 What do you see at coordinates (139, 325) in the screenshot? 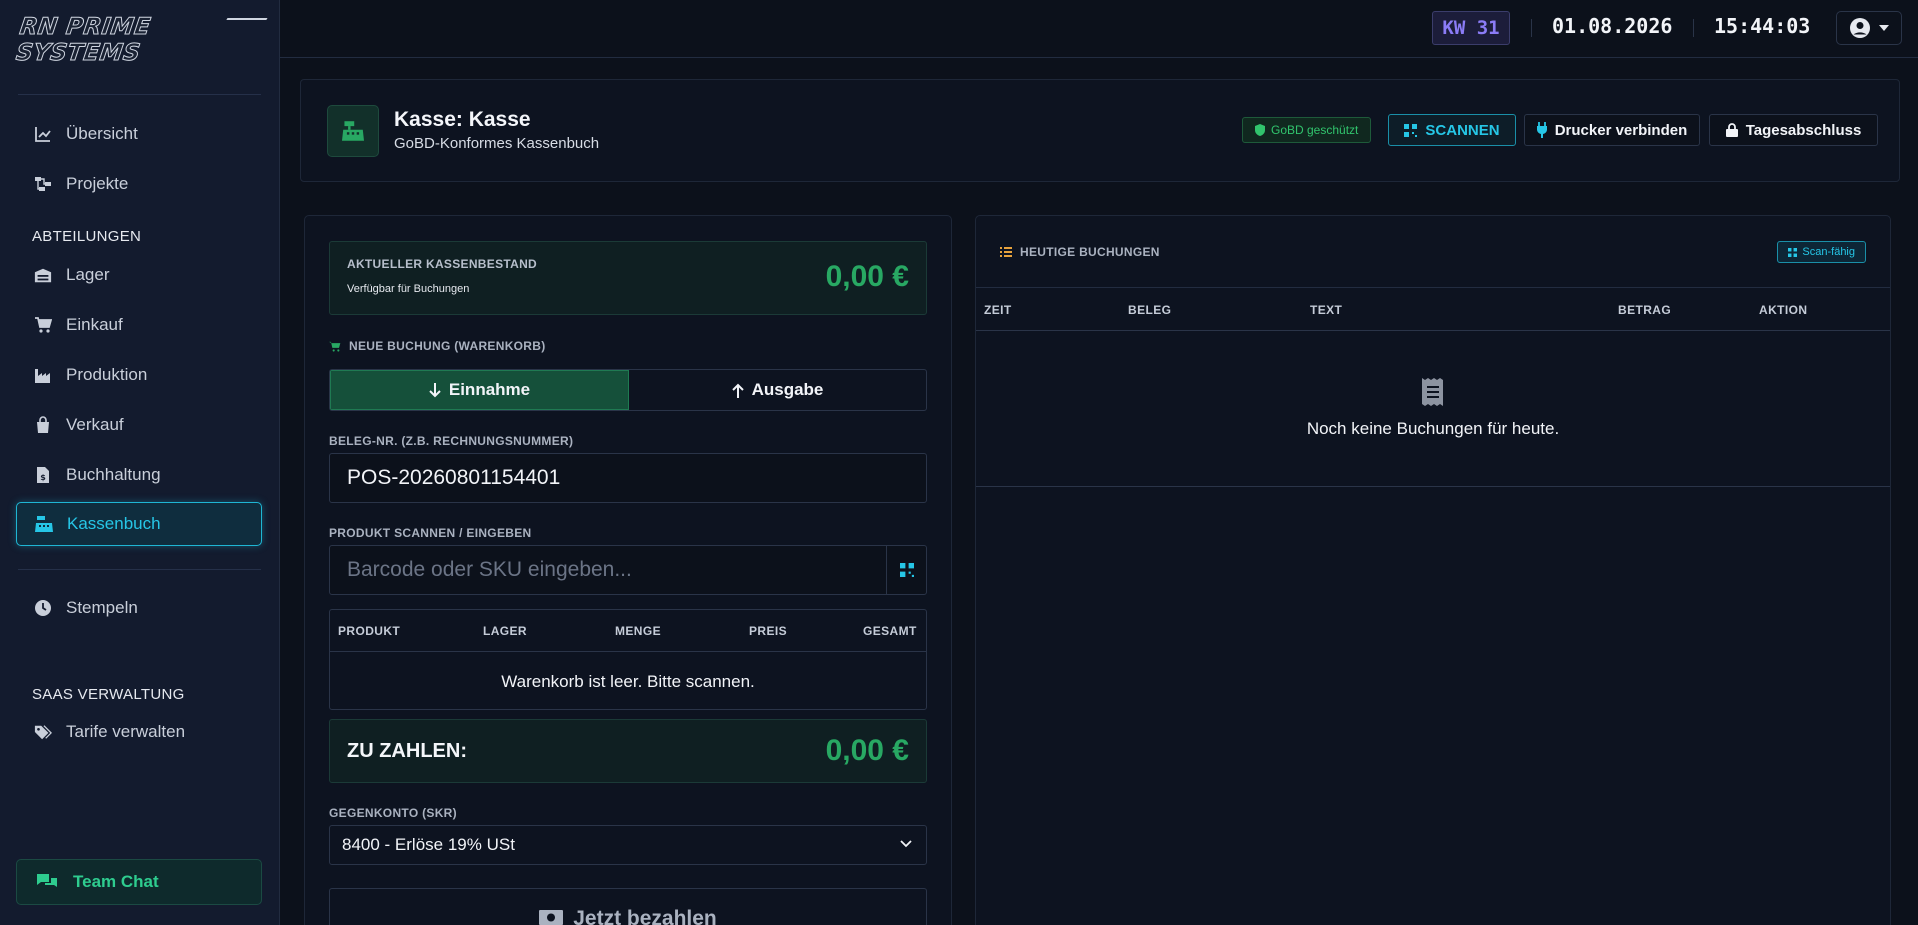
I see `sidebar-item-einkauf: Einkauf` at bounding box center [139, 325].